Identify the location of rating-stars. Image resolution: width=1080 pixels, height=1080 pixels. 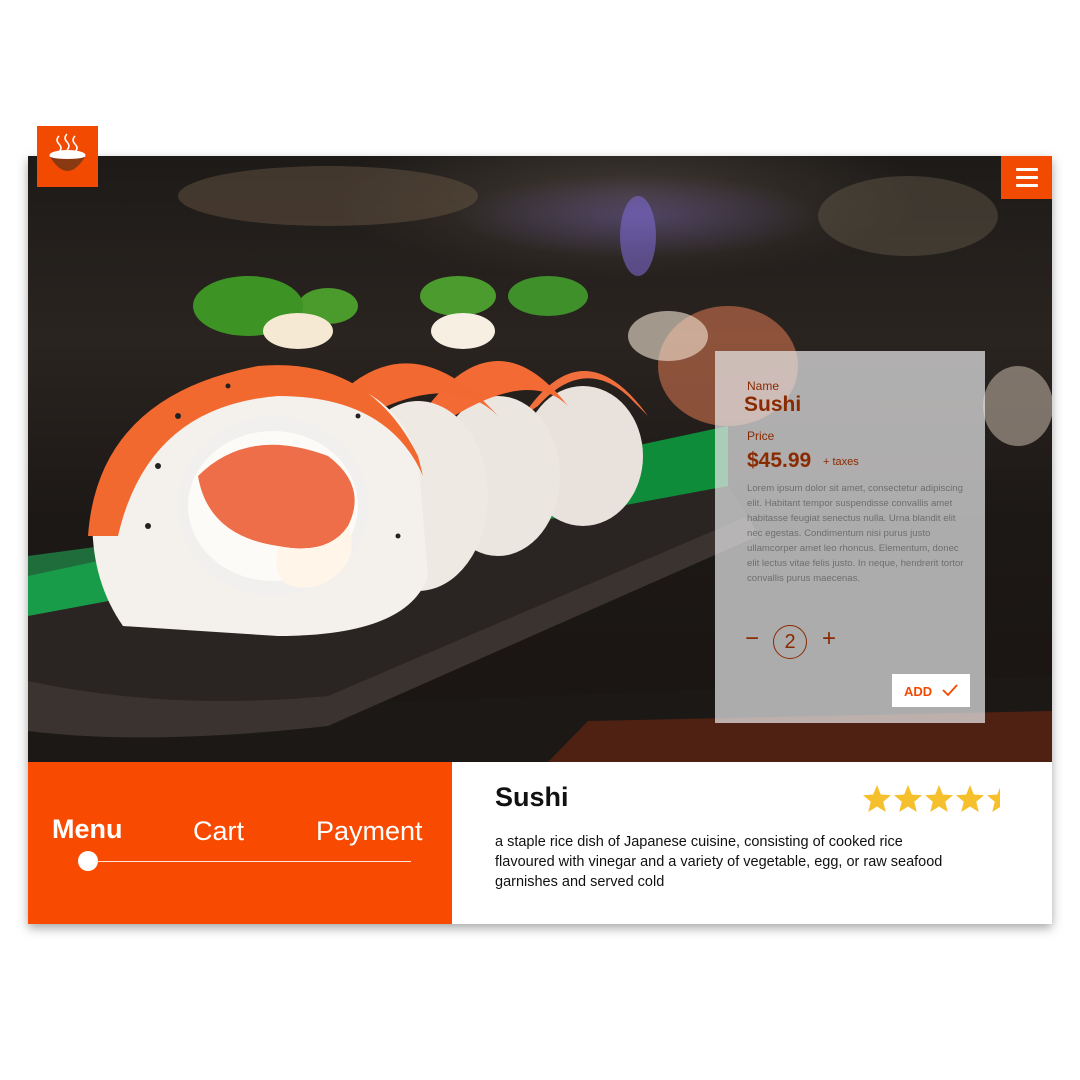
(931, 798).